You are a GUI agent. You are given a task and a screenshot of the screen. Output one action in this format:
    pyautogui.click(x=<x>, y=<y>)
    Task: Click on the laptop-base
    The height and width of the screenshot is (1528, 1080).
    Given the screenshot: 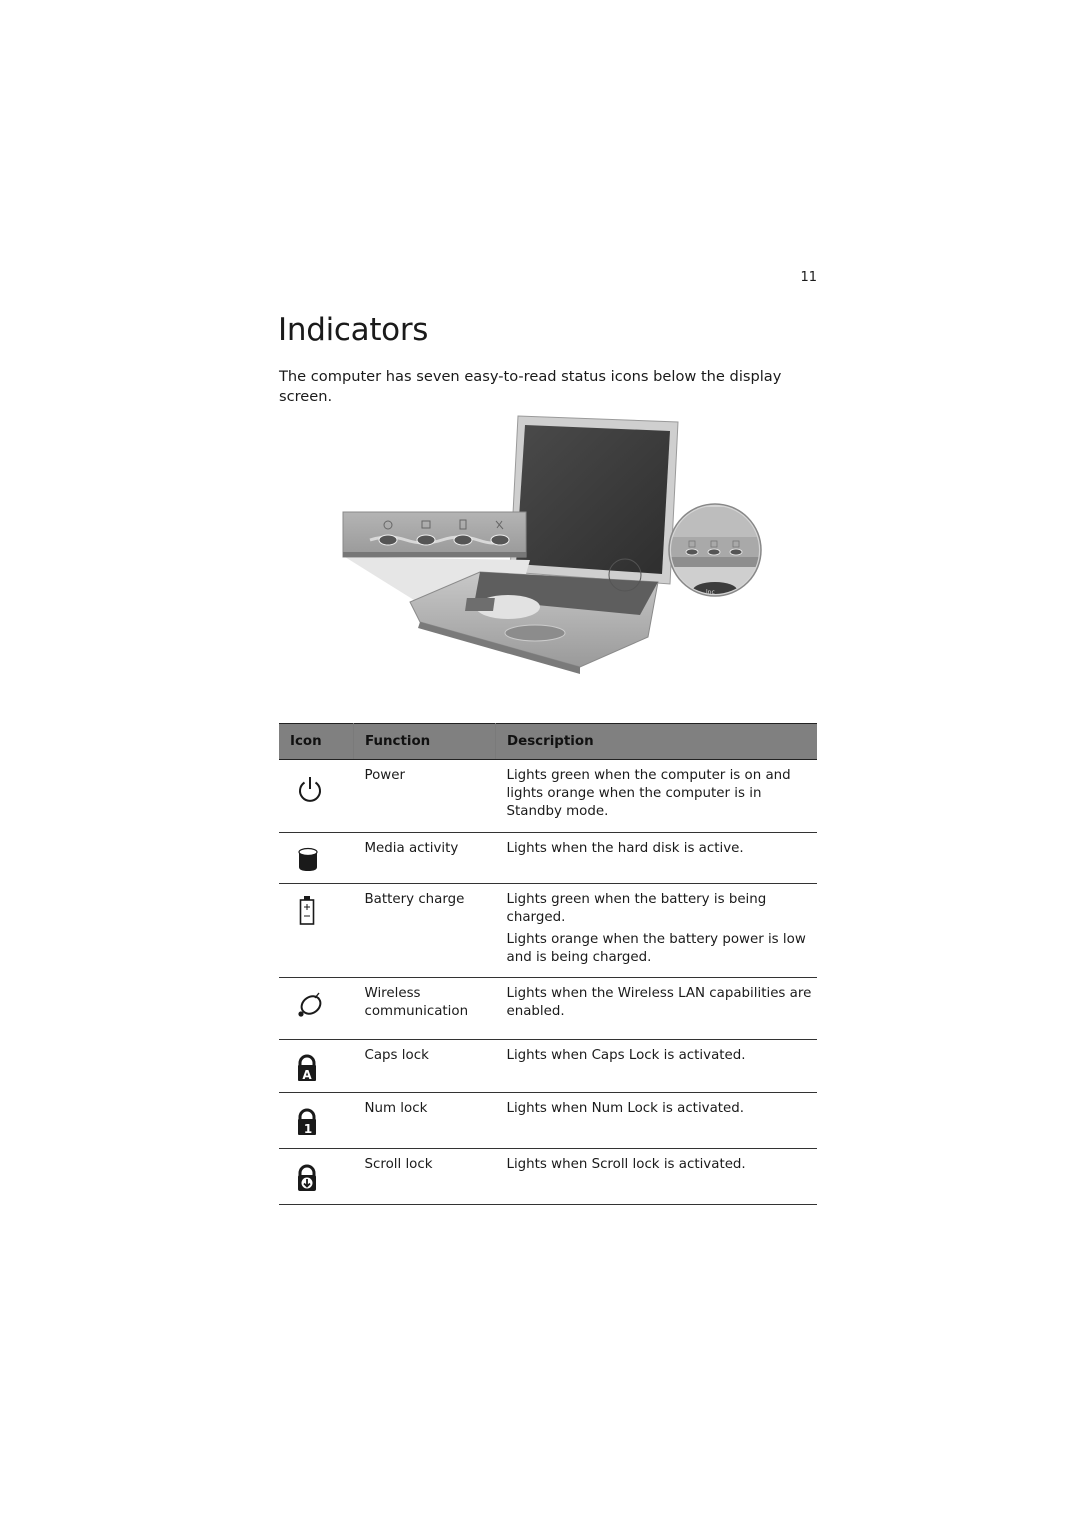 What is the action you would take?
    pyautogui.click(x=534, y=622)
    